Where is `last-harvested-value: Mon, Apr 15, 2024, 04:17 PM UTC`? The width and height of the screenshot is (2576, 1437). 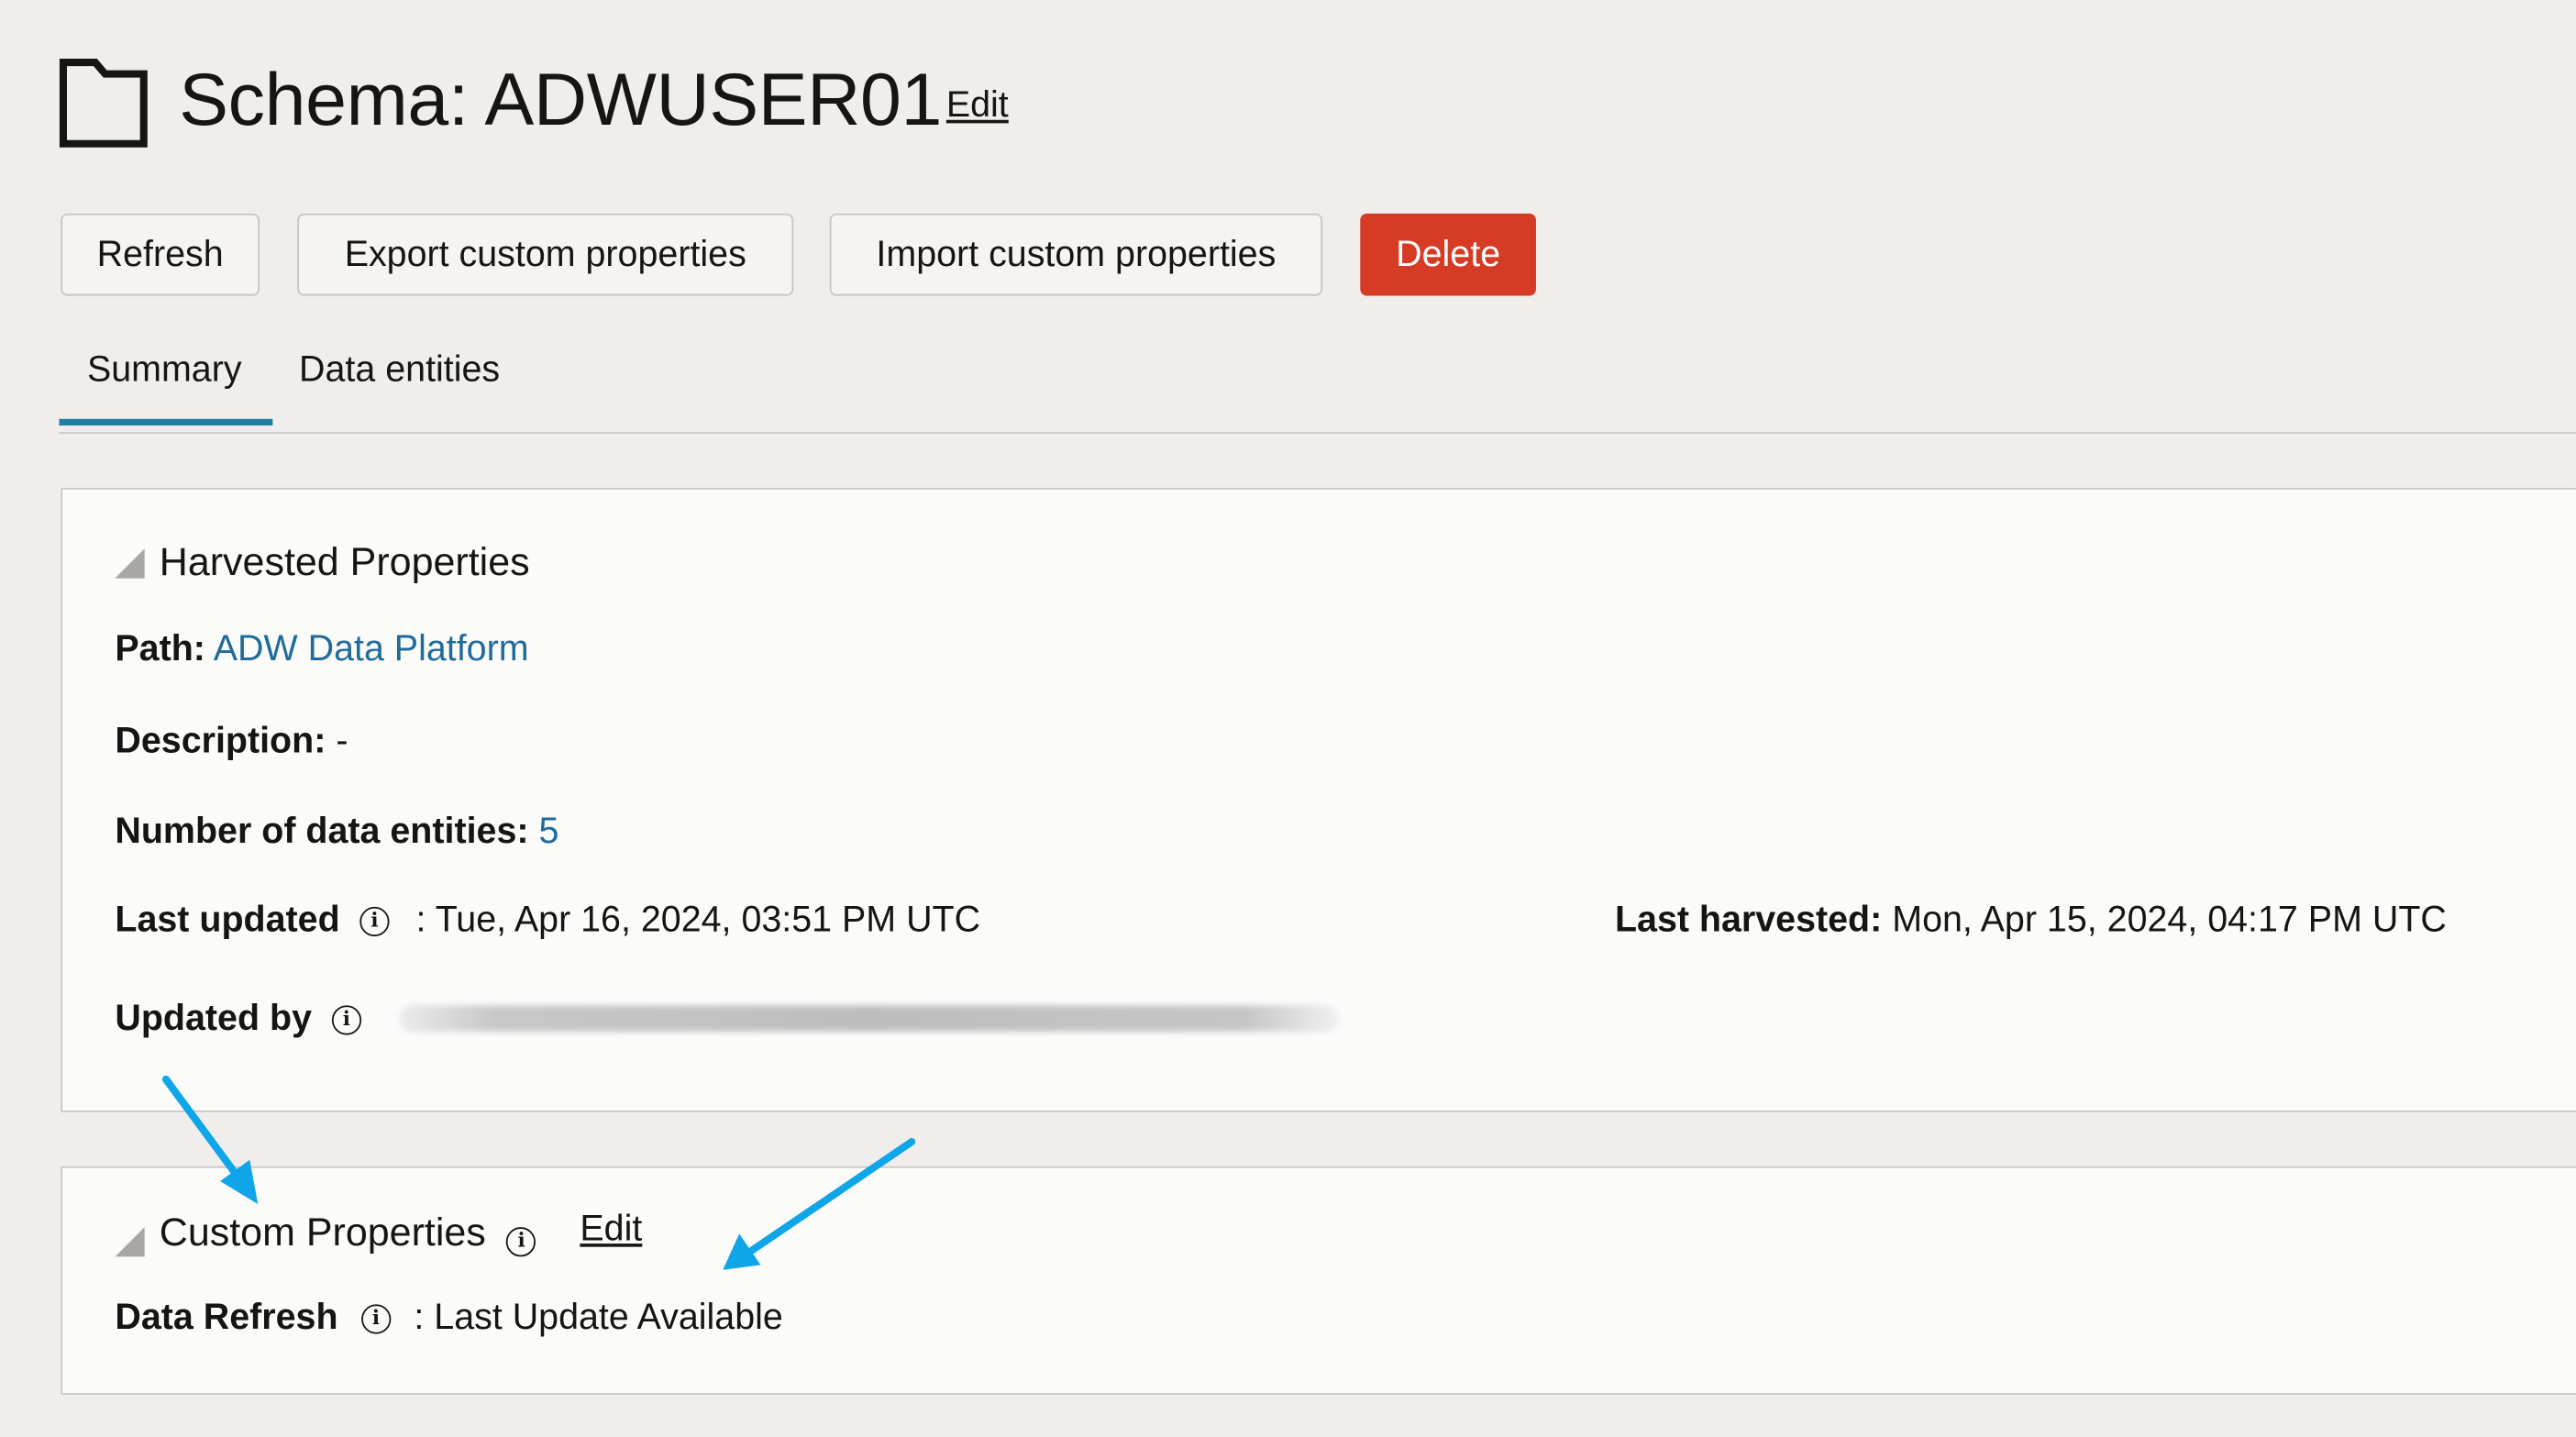 last-harvested-value: Mon, Apr 15, 2024, 04:17 PM UTC is located at coordinates (2169, 919).